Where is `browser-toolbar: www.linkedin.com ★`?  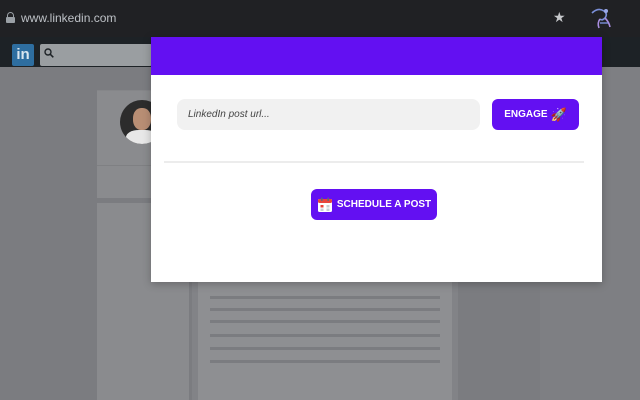
browser-toolbar: www.linkedin.com ★ is located at coordinates (320, 18).